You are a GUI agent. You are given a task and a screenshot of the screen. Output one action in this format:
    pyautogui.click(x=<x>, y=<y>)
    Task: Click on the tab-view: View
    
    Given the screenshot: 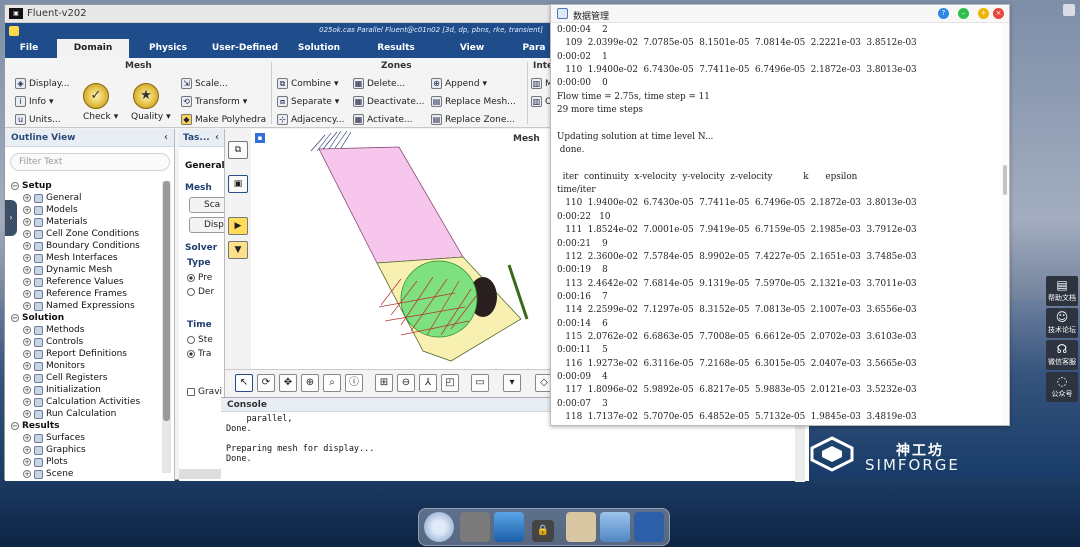 What is the action you would take?
    pyautogui.click(x=472, y=48)
    